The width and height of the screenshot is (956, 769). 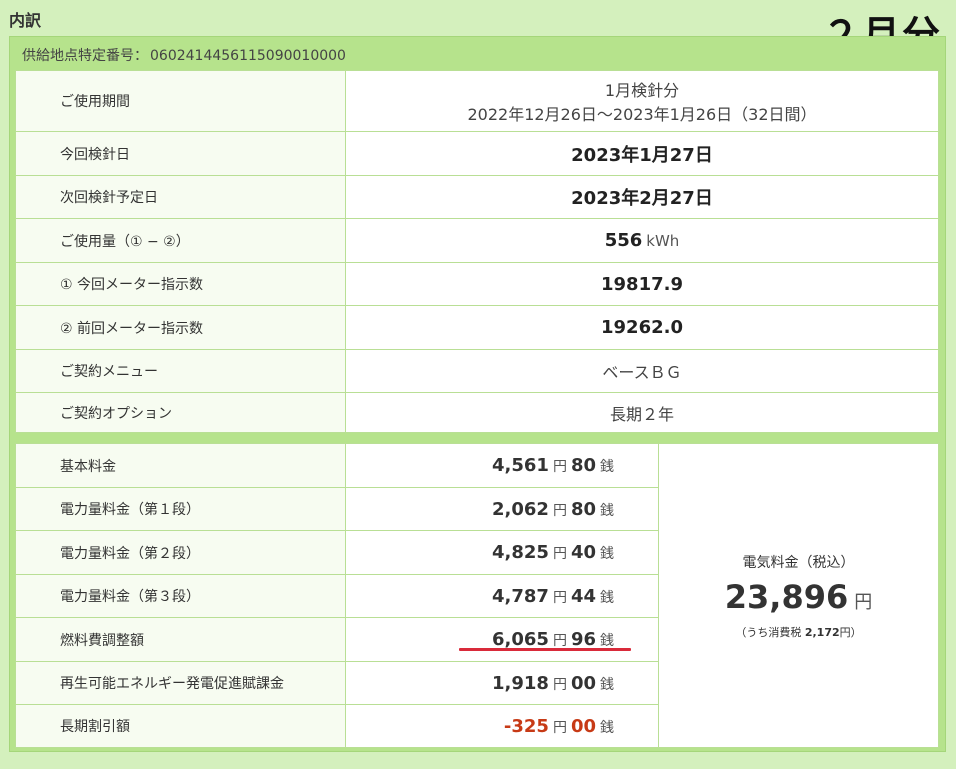 I want to click on option-value: 長期２年, so click(x=641, y=414).